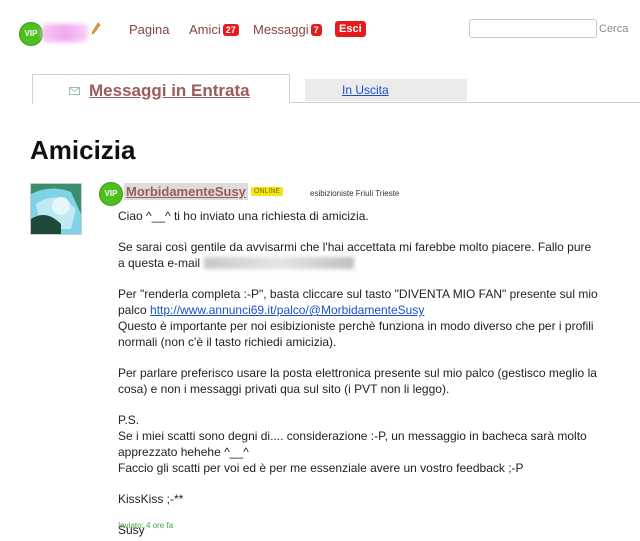 This screenshot has width=640, height=541. What do you see at coordinates (151, 499) in the screenshot?
I see `message-kiss: KissKiss ;-**` at bounding box center [151, 499].